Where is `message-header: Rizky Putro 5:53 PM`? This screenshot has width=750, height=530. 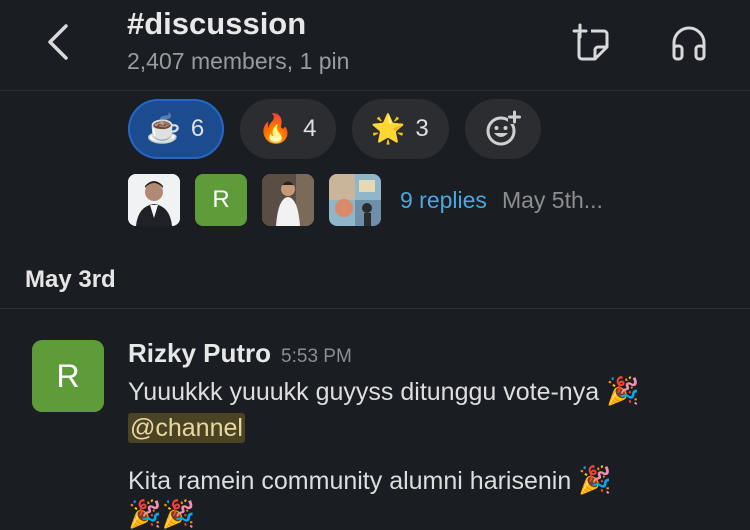
message-header: Rizky Putro 5:53 PM is located at coordinates (240, 353).